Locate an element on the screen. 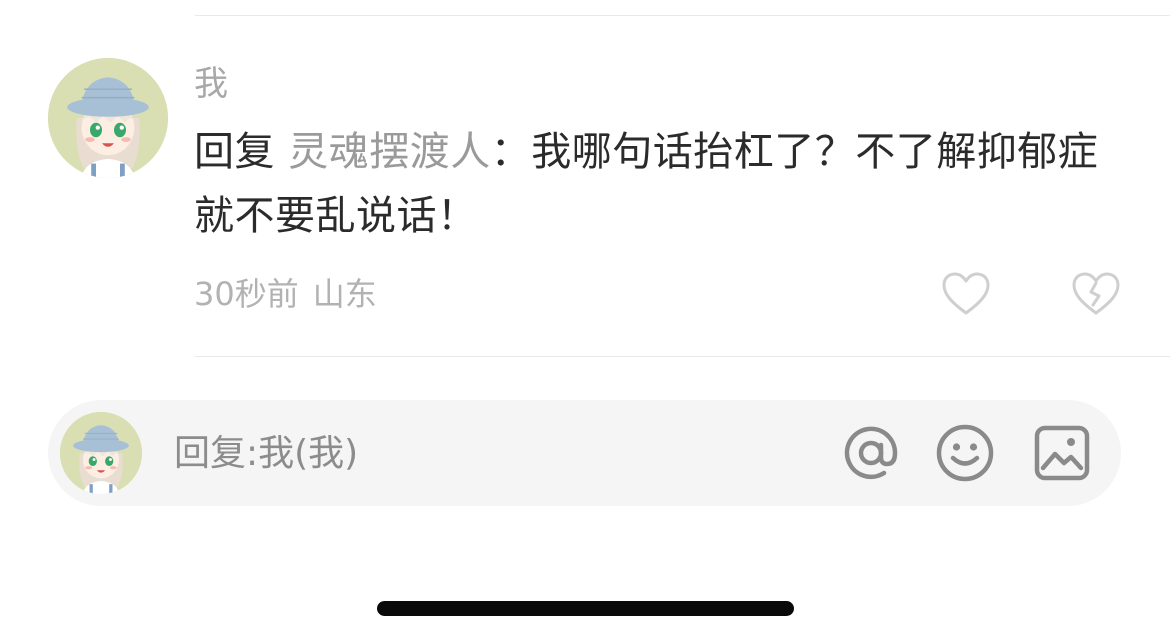  reply-avatar is located at coordinates (101, 453).